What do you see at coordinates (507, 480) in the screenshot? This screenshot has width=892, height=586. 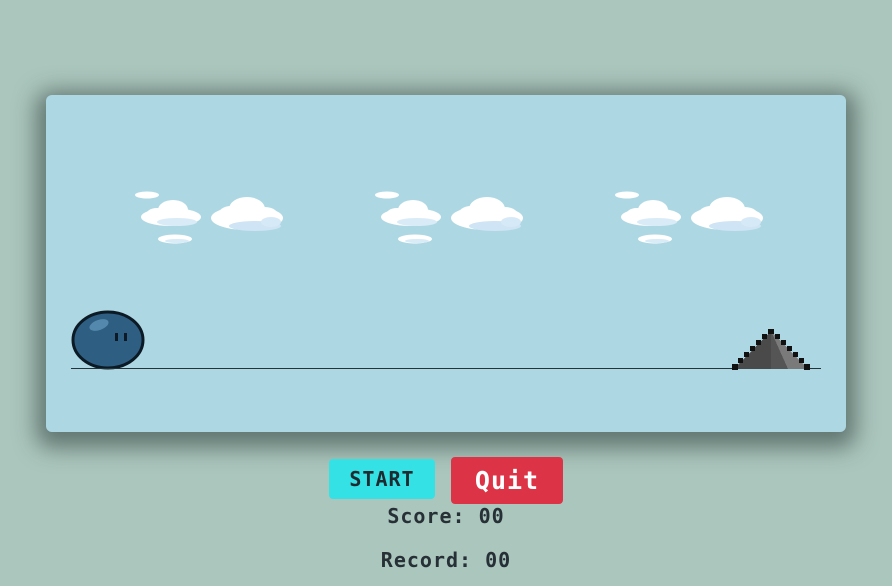 I see `quit-button: Quit` at bounding box center [507, 480].